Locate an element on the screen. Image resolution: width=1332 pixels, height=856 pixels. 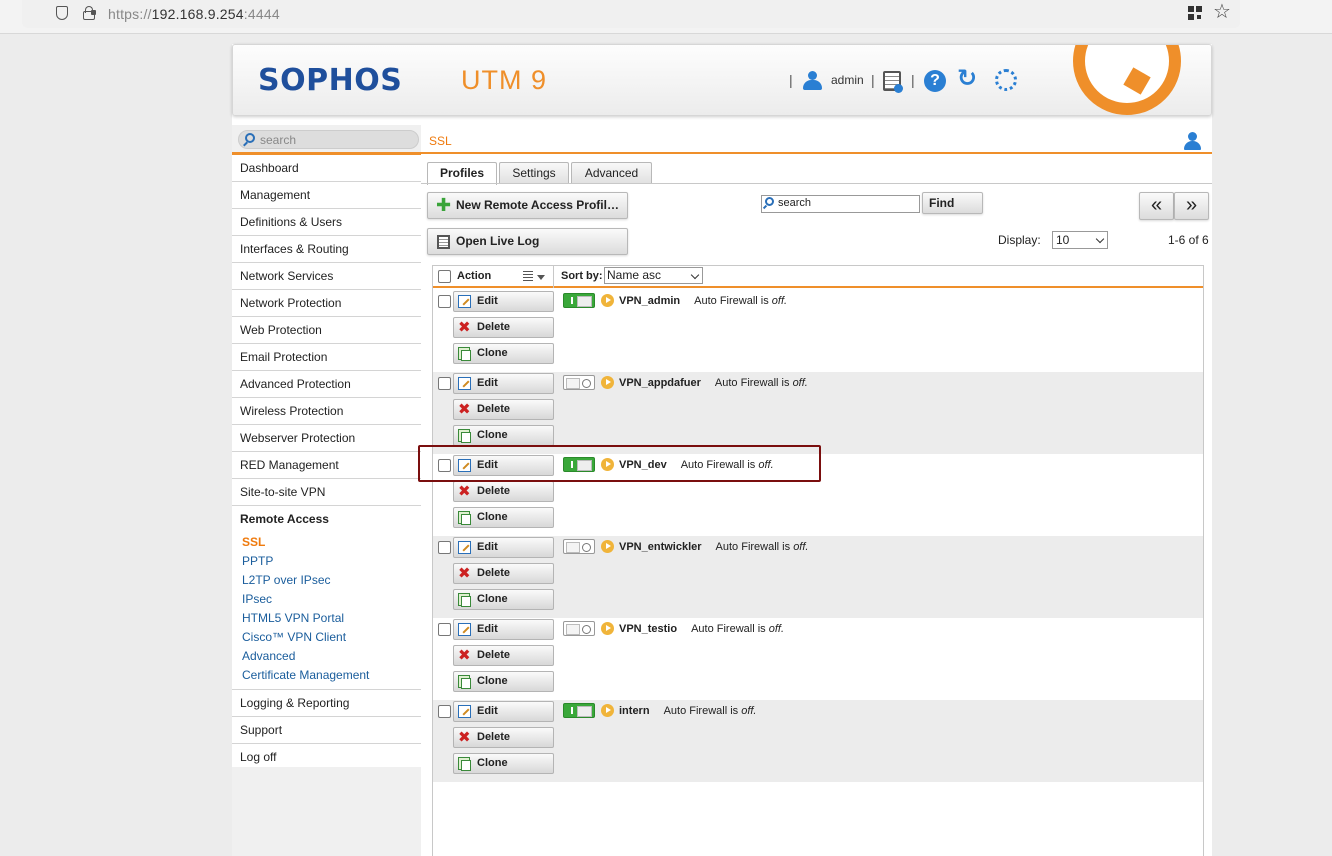
clone-icon is located at coordinates (464, 518).